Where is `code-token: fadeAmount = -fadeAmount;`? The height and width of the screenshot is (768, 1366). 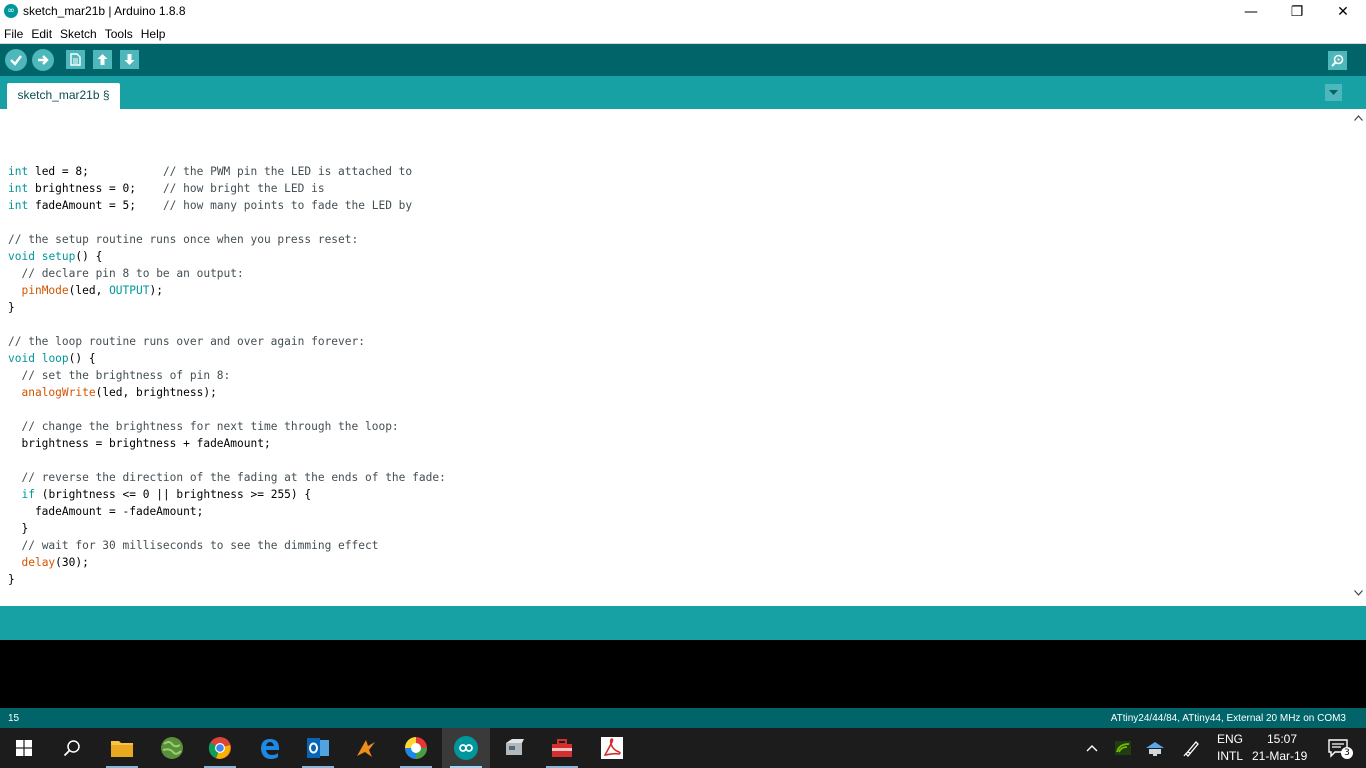 code-token: fadeAmount = -fadeAmount; is located at coordinates (106, 511).